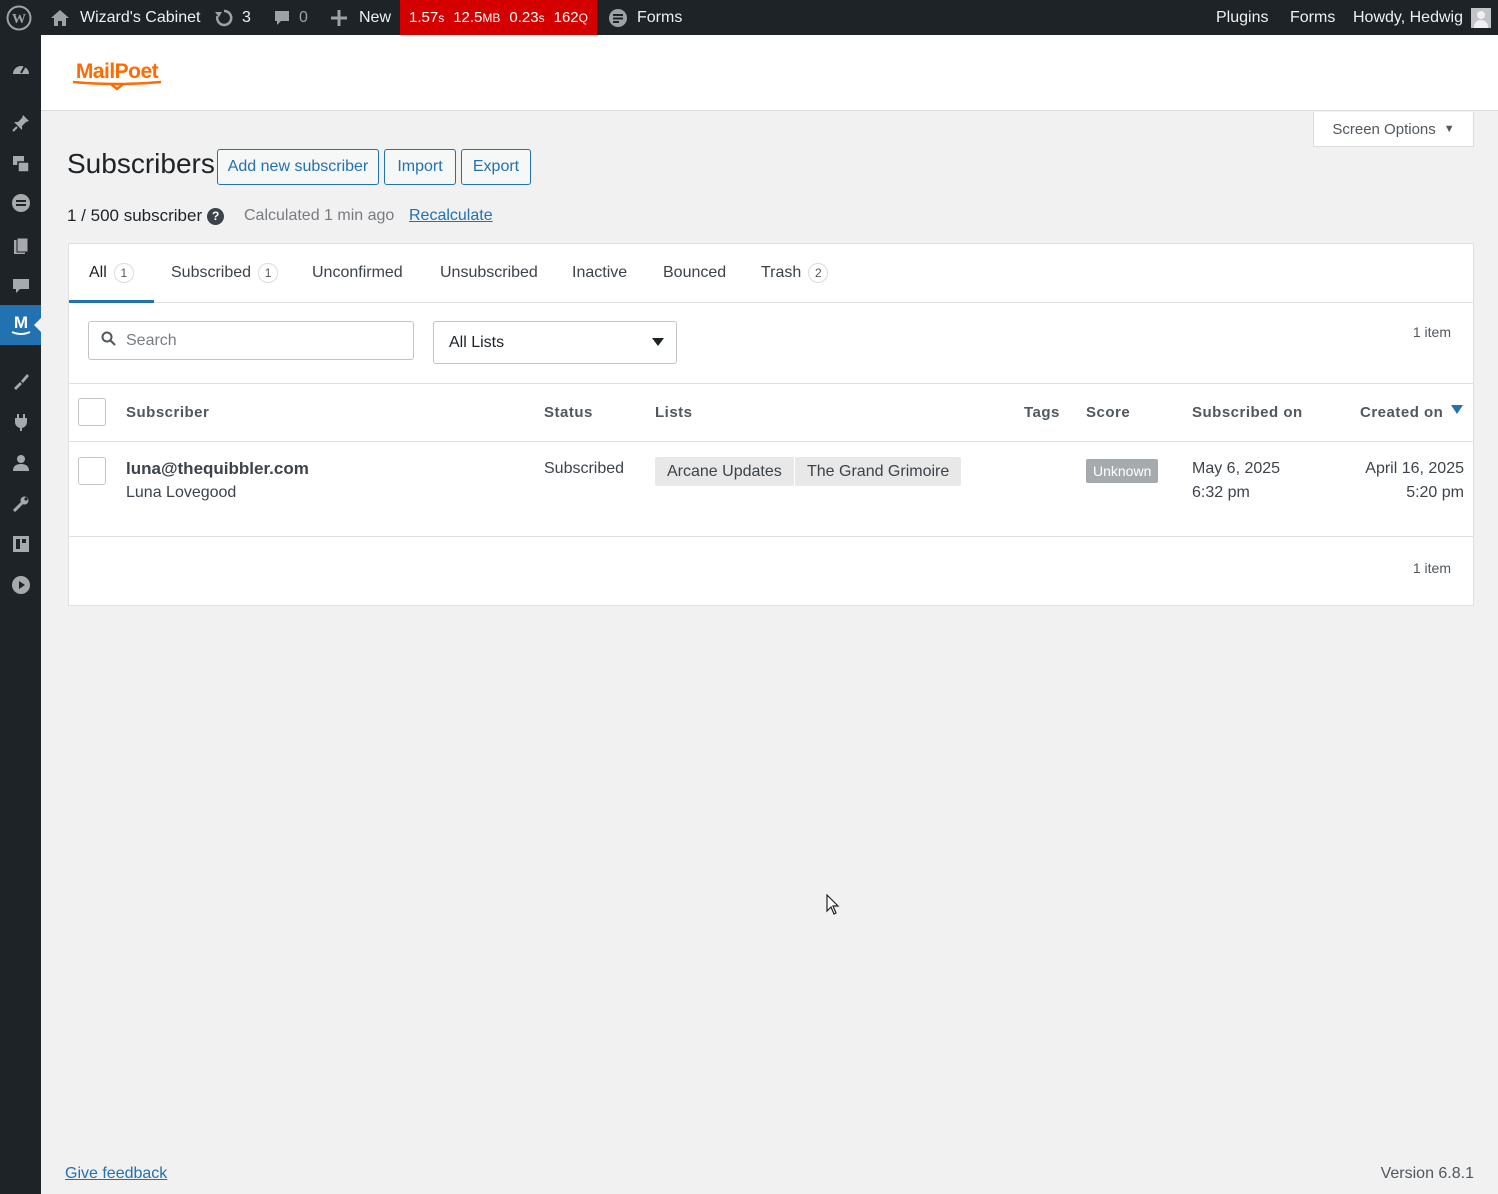  I want to click on wordpress-logo-icon: W, so click(19, 17).